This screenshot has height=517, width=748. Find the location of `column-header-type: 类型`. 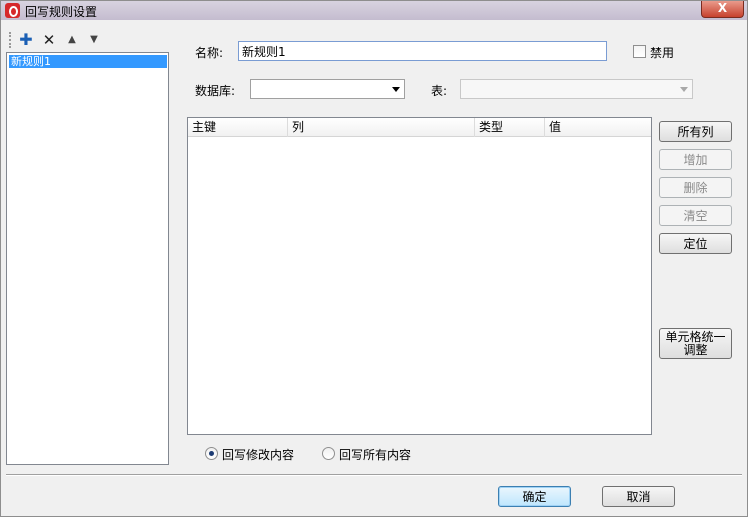

column-header-type: 类型 is located at coordinates (510, 127).